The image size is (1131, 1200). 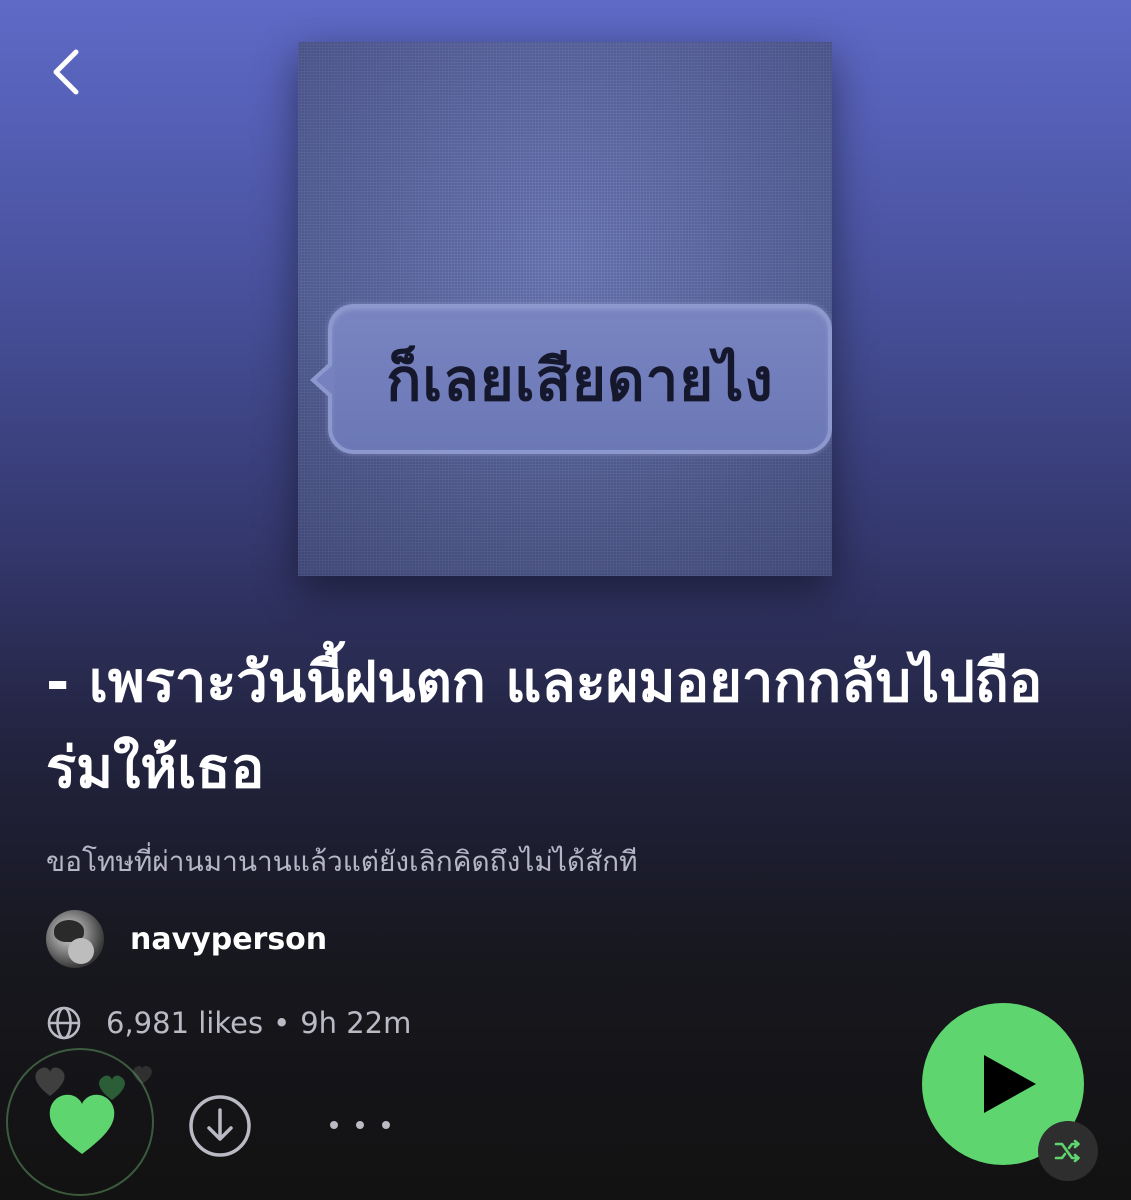 I want to click on globe-icon, so click(x=64, y=1023).